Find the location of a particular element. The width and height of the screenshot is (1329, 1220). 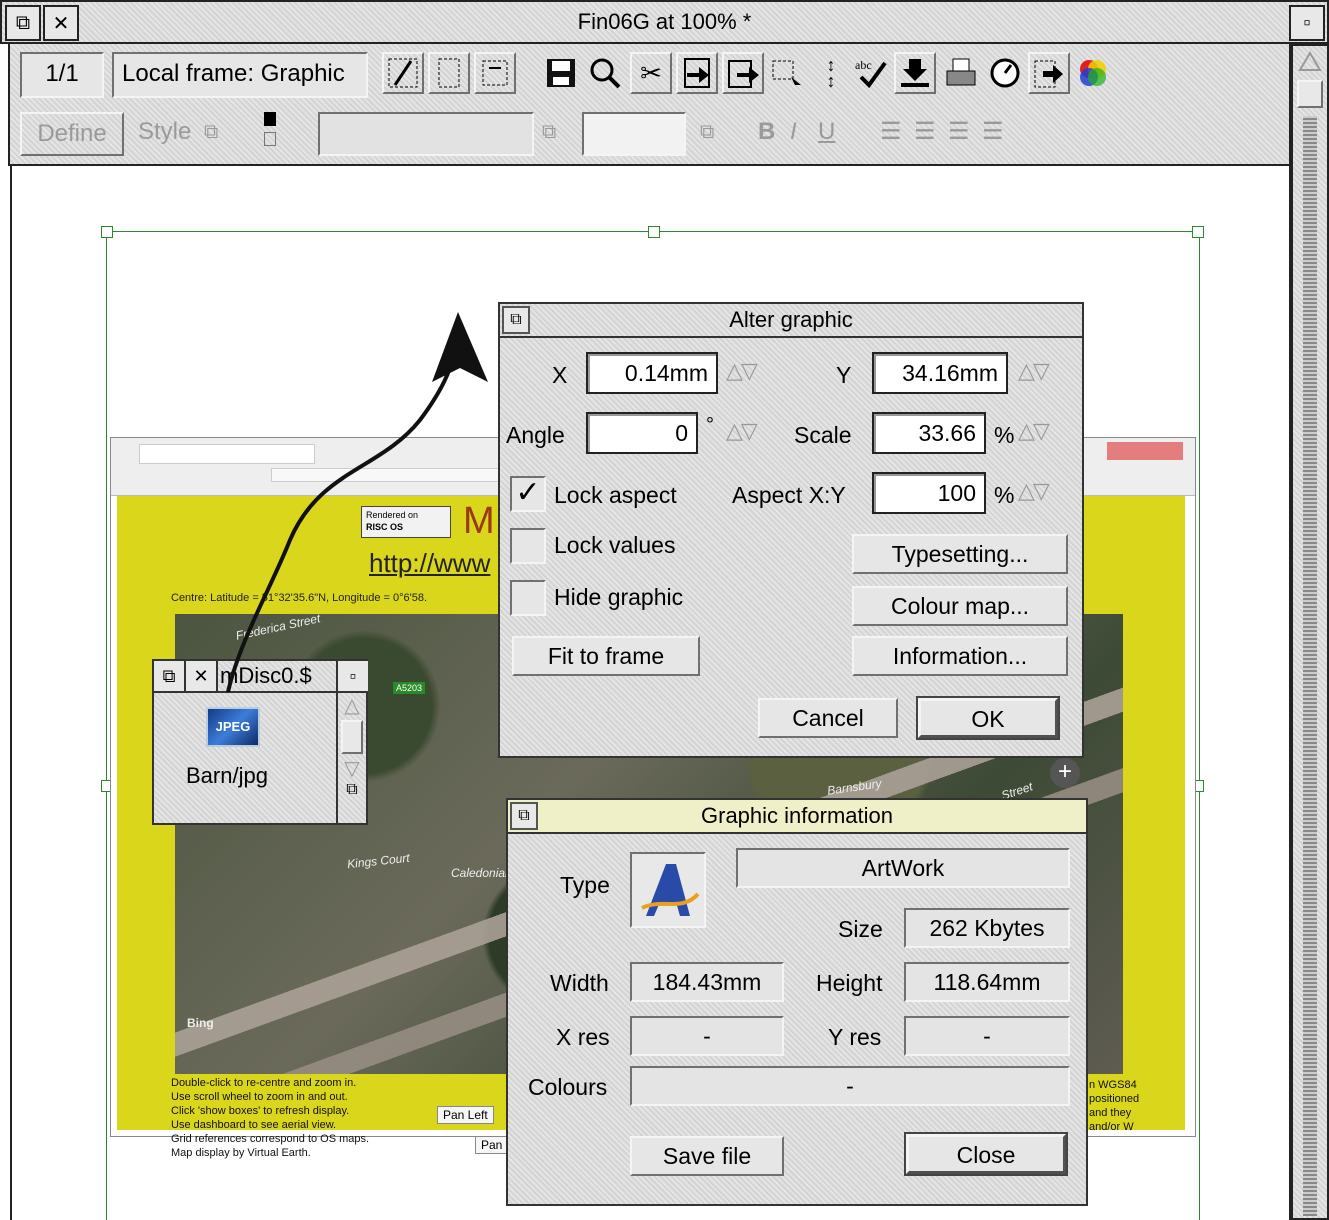

underline-button: U is located at coordinates (826, 134).